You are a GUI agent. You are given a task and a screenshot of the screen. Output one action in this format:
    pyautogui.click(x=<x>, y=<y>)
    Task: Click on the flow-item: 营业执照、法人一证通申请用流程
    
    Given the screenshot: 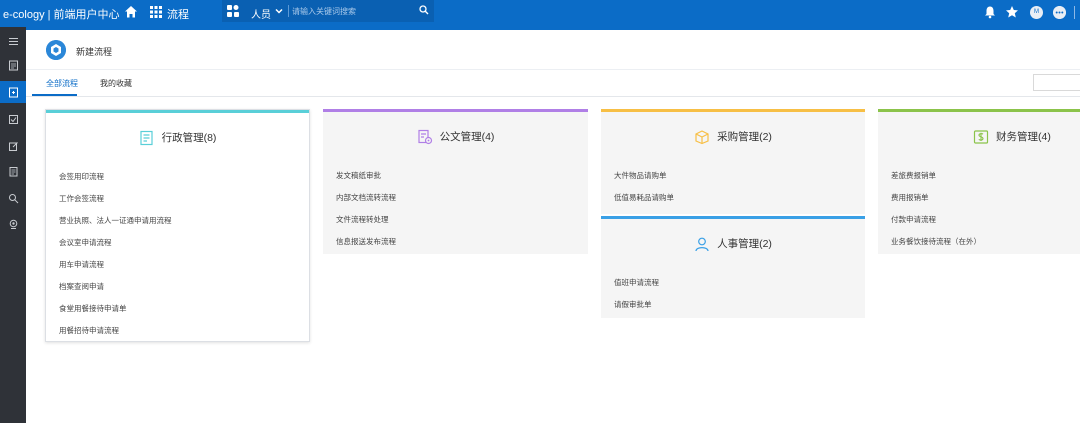 What is the action you would take?
    pyautogui.click(x=115, y=220)
    